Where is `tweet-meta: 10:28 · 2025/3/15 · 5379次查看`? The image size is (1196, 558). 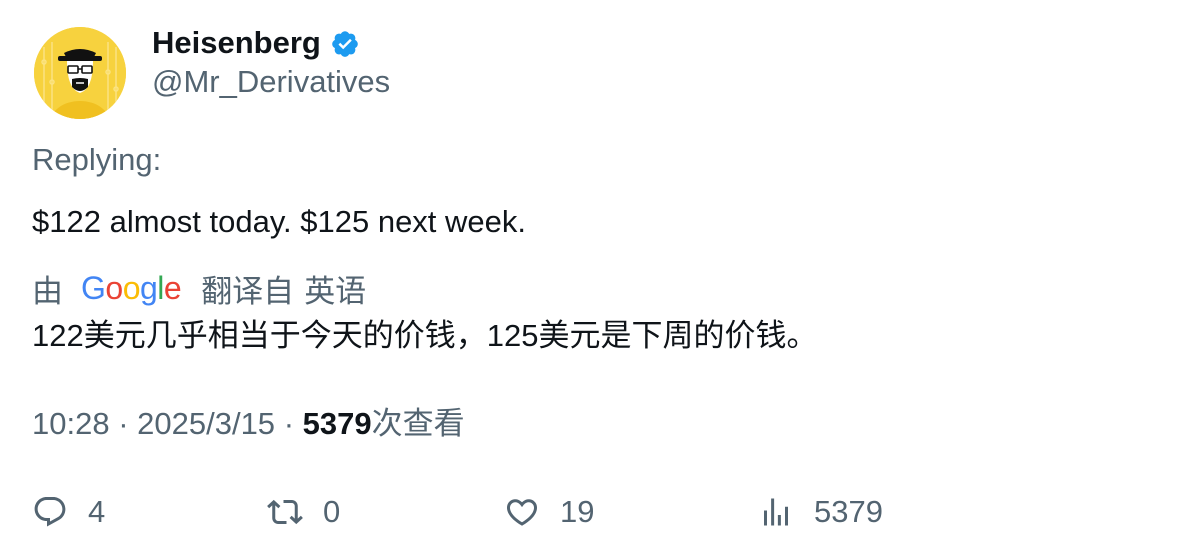
tweet-meta: 10:28 · 2025/3/15 · 5379次查看 is located at coordinates (248, 424).